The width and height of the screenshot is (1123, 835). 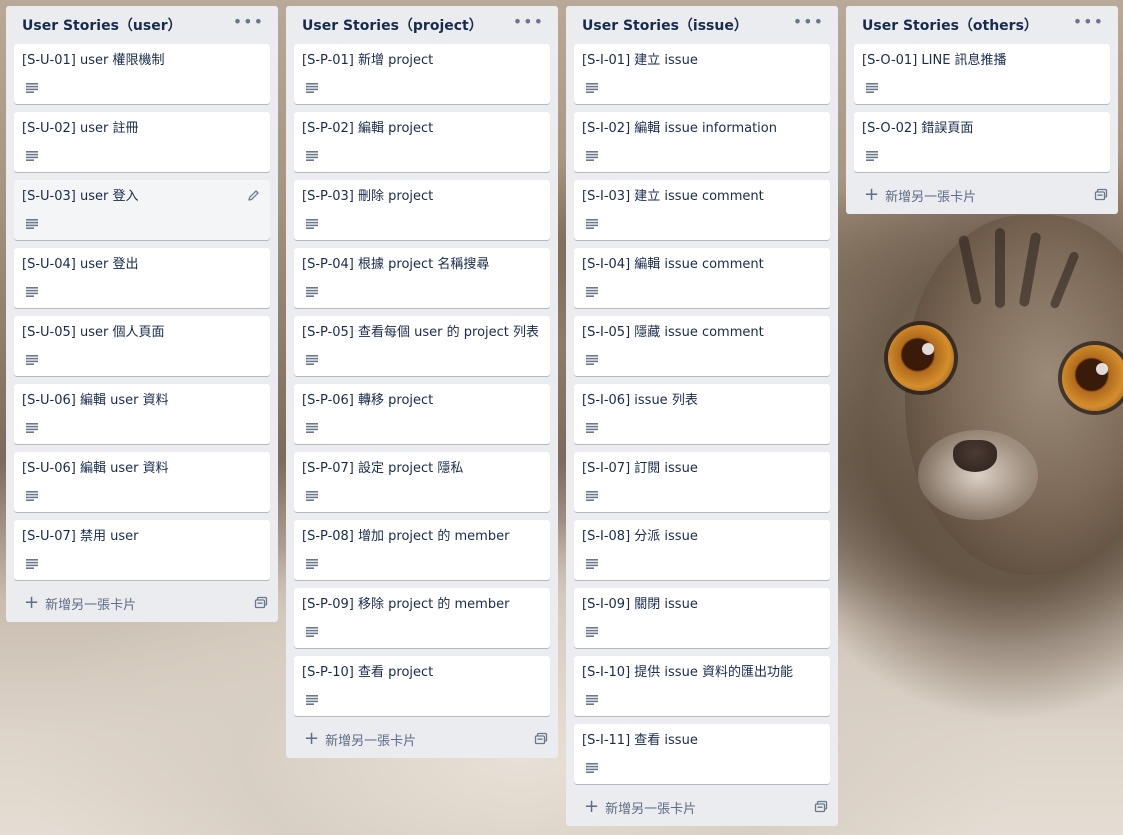 I want to click on card-title: [S-I-11] 查看 issue, so click(x=640, y=740).